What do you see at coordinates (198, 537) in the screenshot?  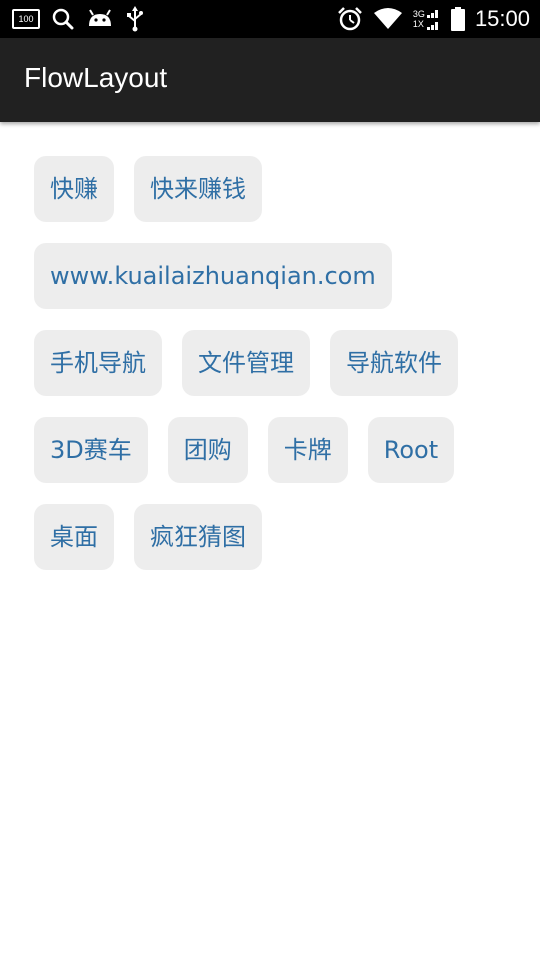 I see `tag-chip: 疯狂猜图` at bounding box center [198, 537].